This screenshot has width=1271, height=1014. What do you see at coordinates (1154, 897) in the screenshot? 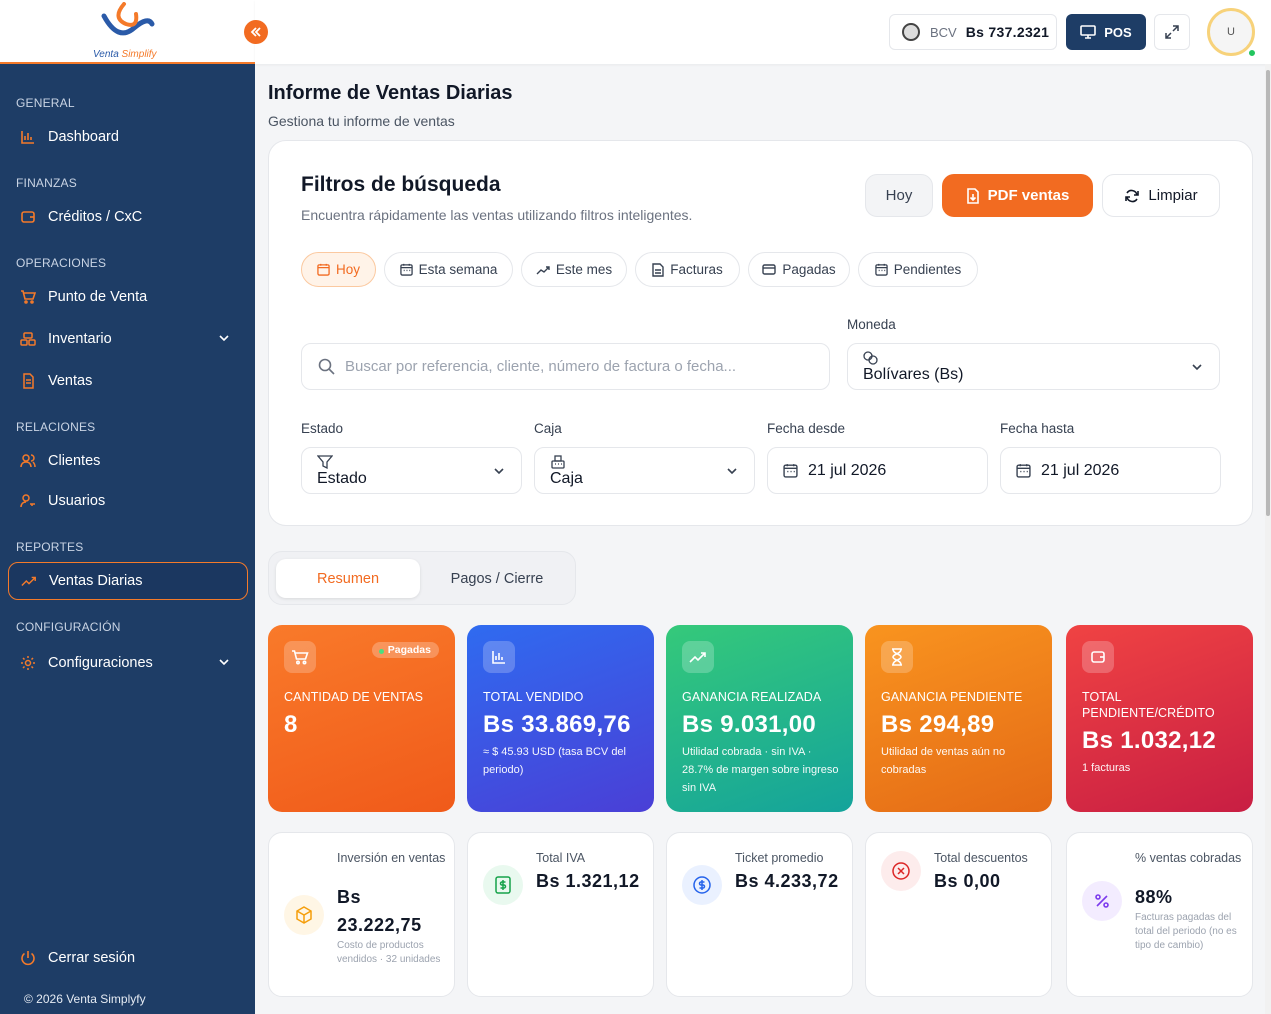
I see `metric-value: 88%` at bounding box center [1154, 897].